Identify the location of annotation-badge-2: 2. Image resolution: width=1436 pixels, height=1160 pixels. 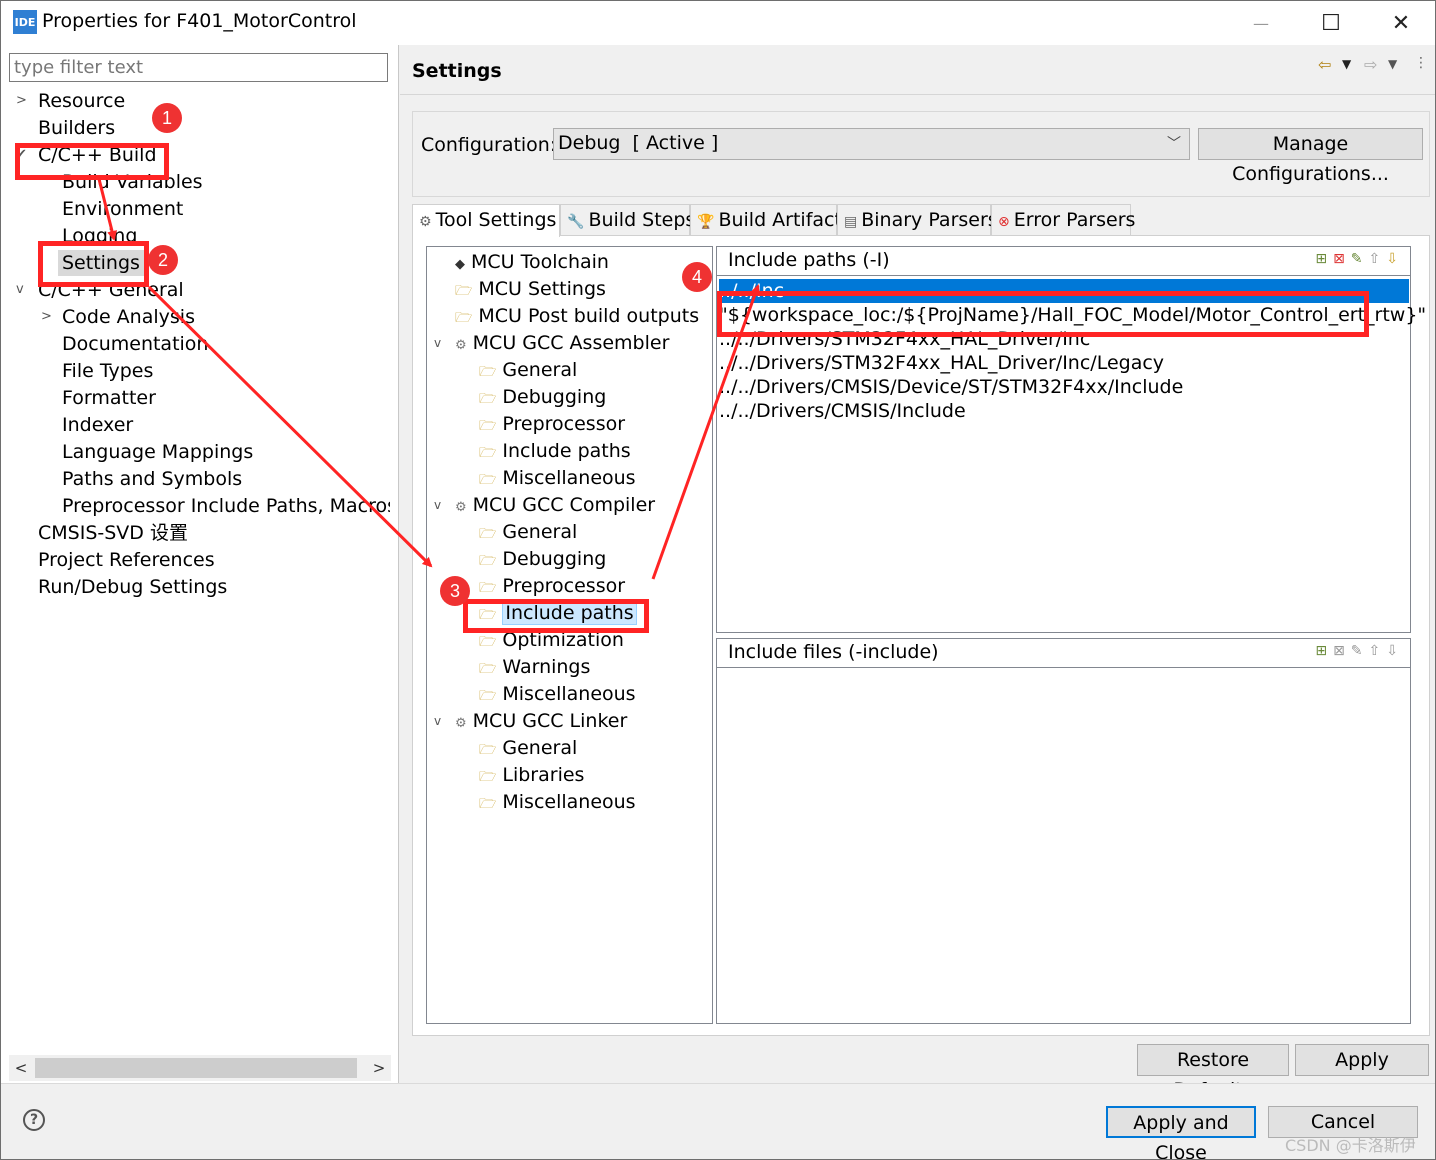
(163, 260).